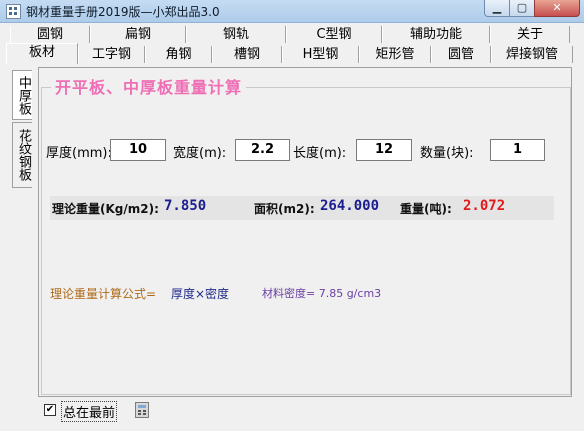 The image size is (584, 431). Describe the element at coordinates (532, 54) in the screenshot. I see `tab-welded-pipe: 焊接钢管` at that location.